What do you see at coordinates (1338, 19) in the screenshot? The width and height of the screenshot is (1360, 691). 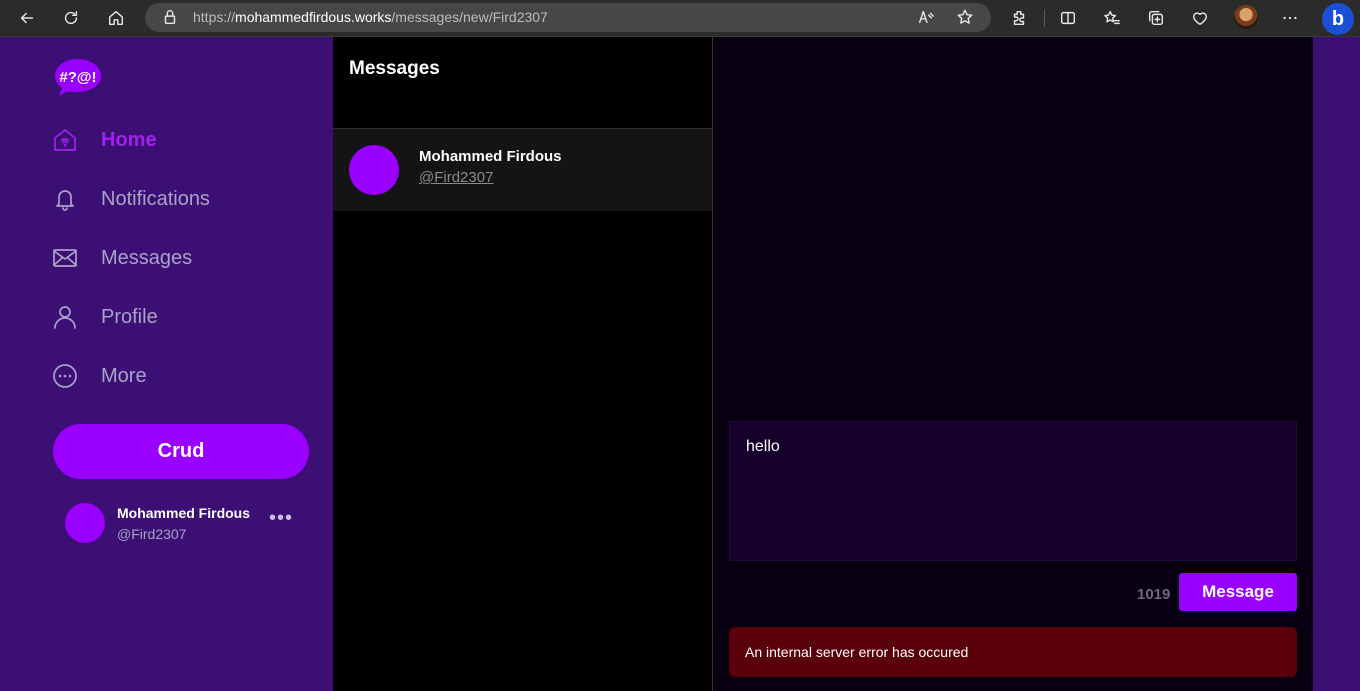 I see `bing-copilot-icon: b` at bounding box center [1338, 19].